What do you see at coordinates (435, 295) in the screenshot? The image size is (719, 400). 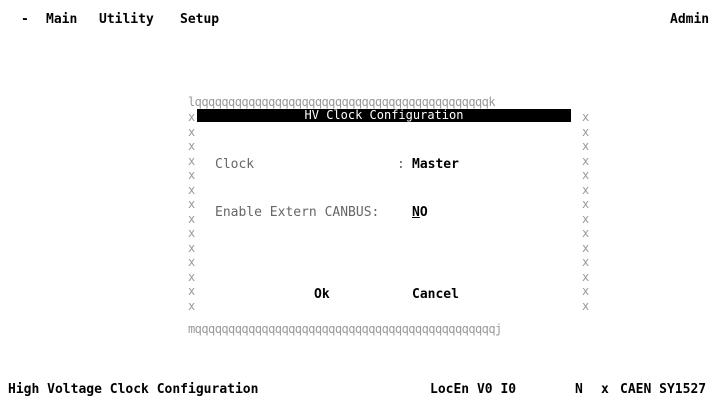 I see `cancel-button: Cancel` at bounding box center [435, 295].